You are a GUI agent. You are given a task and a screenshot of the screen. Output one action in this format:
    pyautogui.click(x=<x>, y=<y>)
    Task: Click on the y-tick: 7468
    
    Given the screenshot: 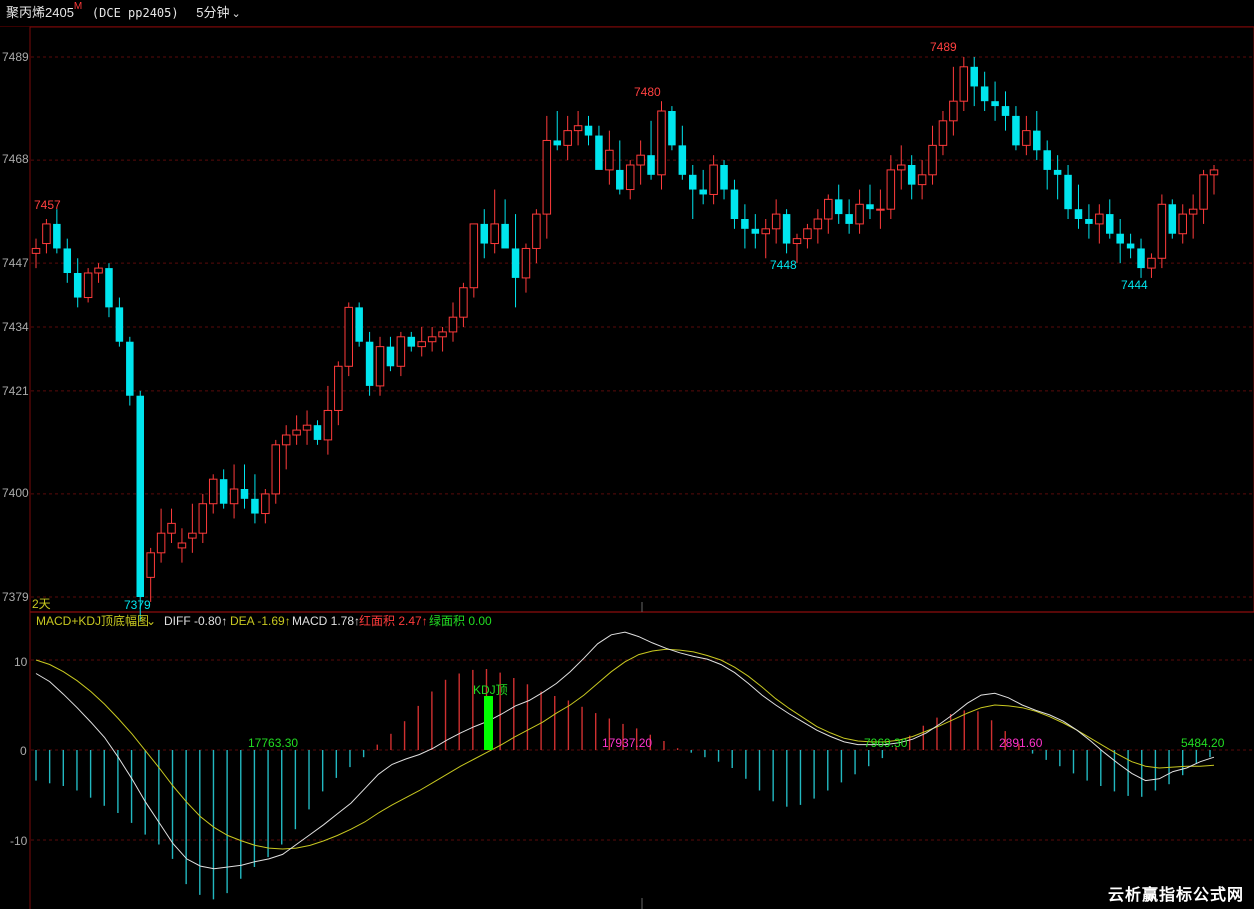 What is the action you would take?
    pyautogui.click(x=15, y=159)
    